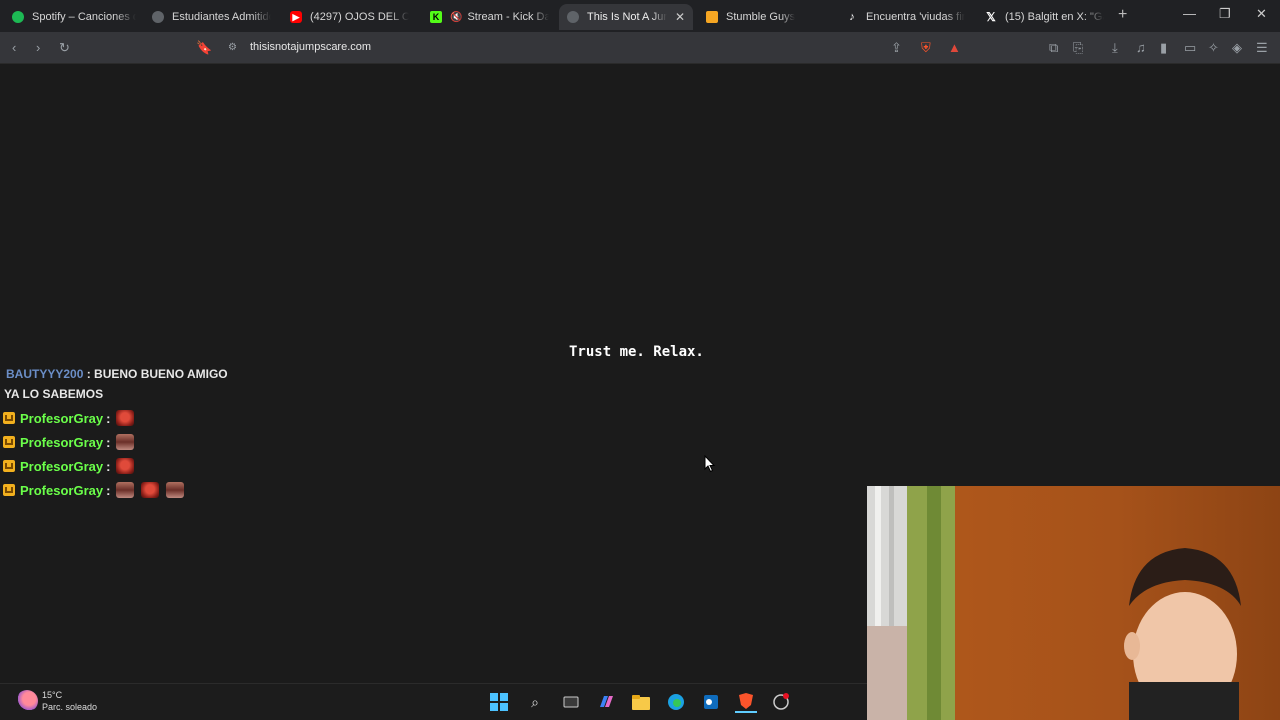 The width and height of the screenshot is (1280, 720). Describe the element at coordinates (1115, 48) in the screenshot. I see `download-icon: ⤓` at that location.